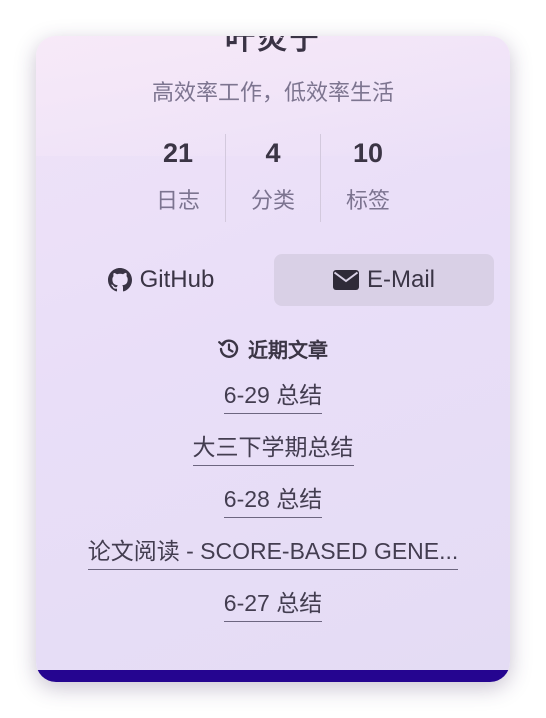  What do you see at coordinates (273, 280) in the screenshot?
I see `social-links: GitHub E-Mail` at bounding box center [273, 280].